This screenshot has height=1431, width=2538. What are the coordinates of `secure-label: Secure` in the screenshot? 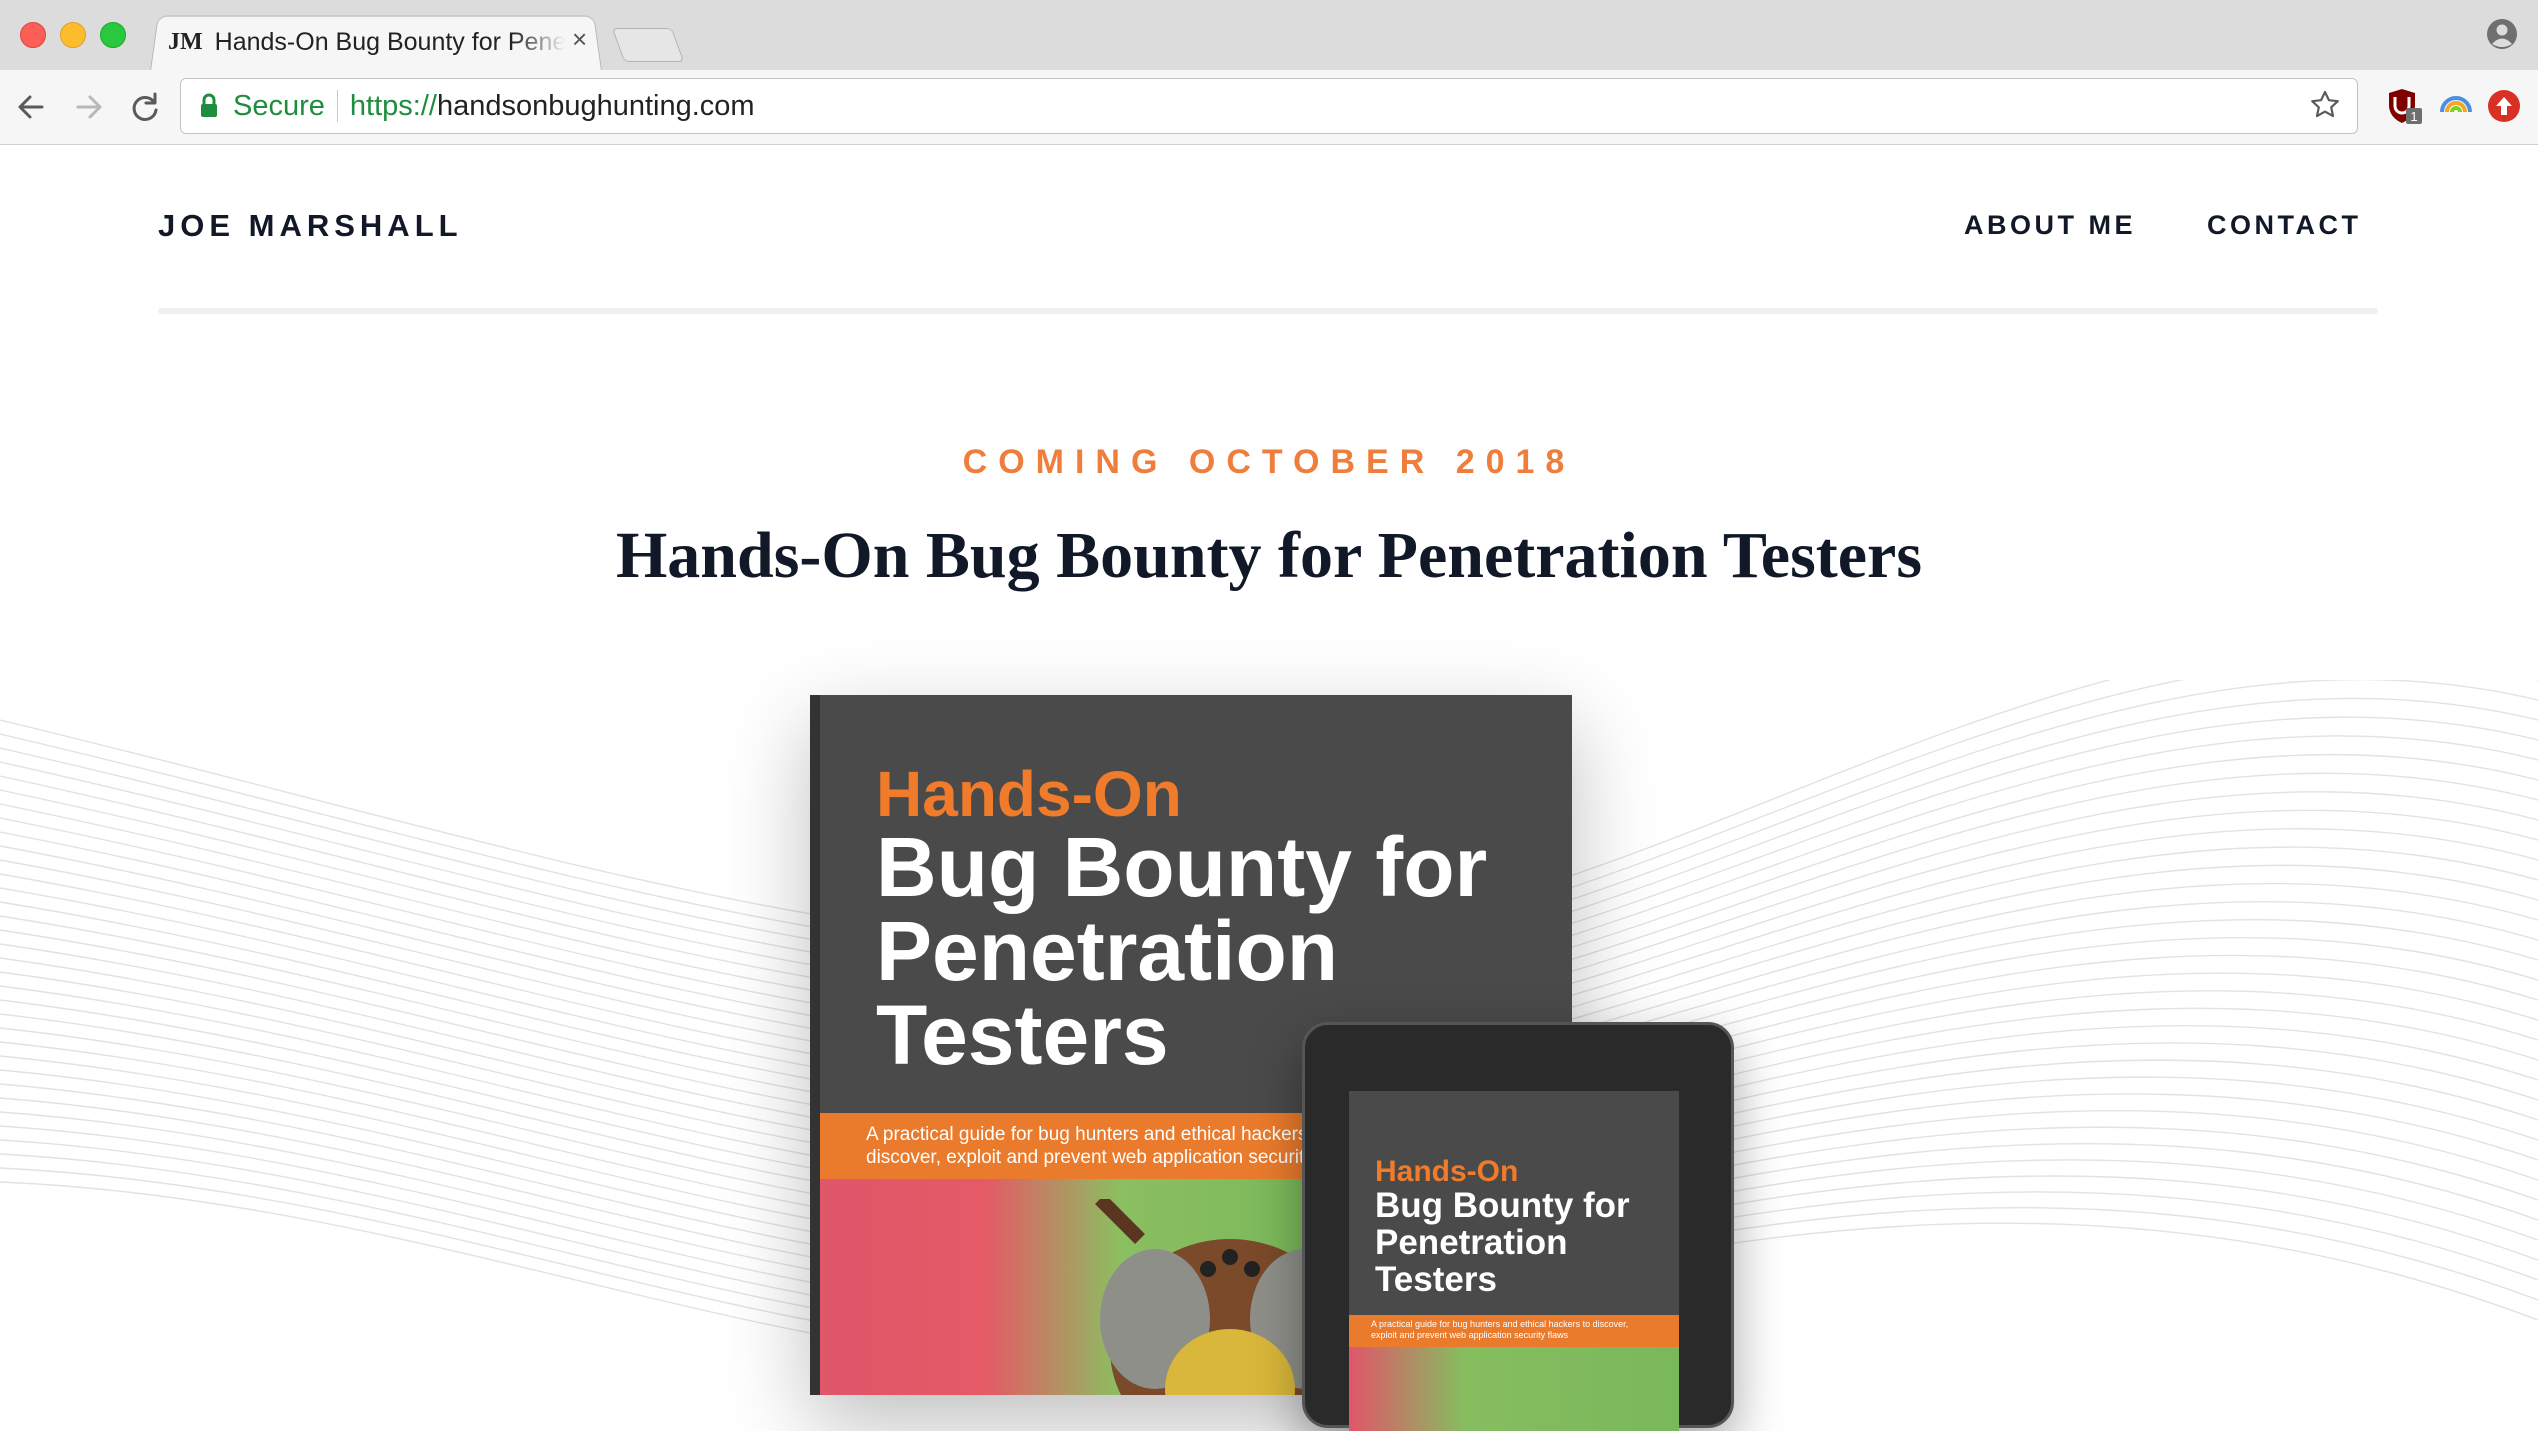 It's located at (279, 105).